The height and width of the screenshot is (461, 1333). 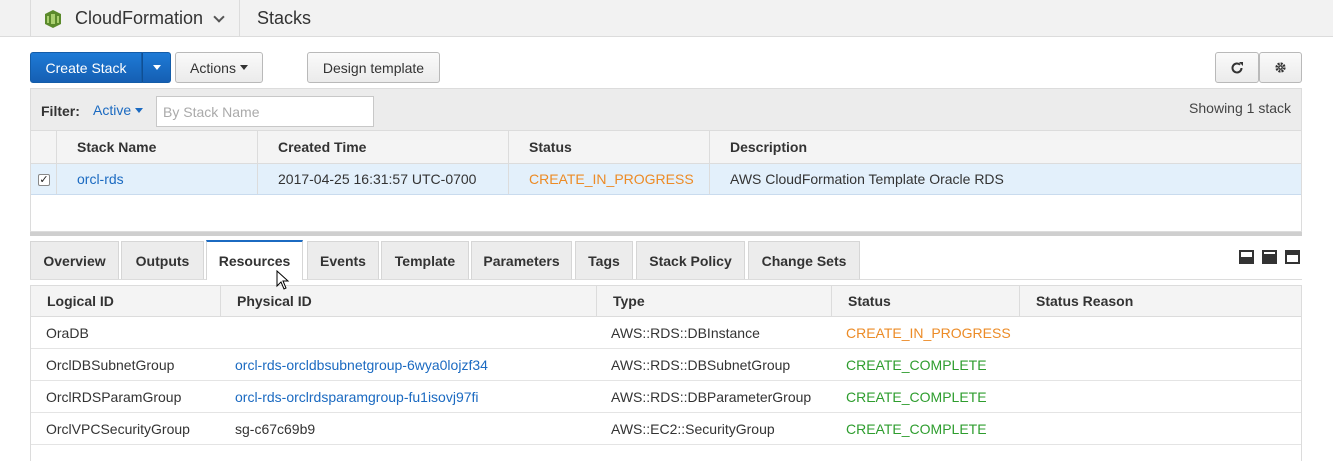 What do you see at coordinates (604, 260) in the screenshot?
I see `tab-tags: Tags` at bounding box center [604, 260].